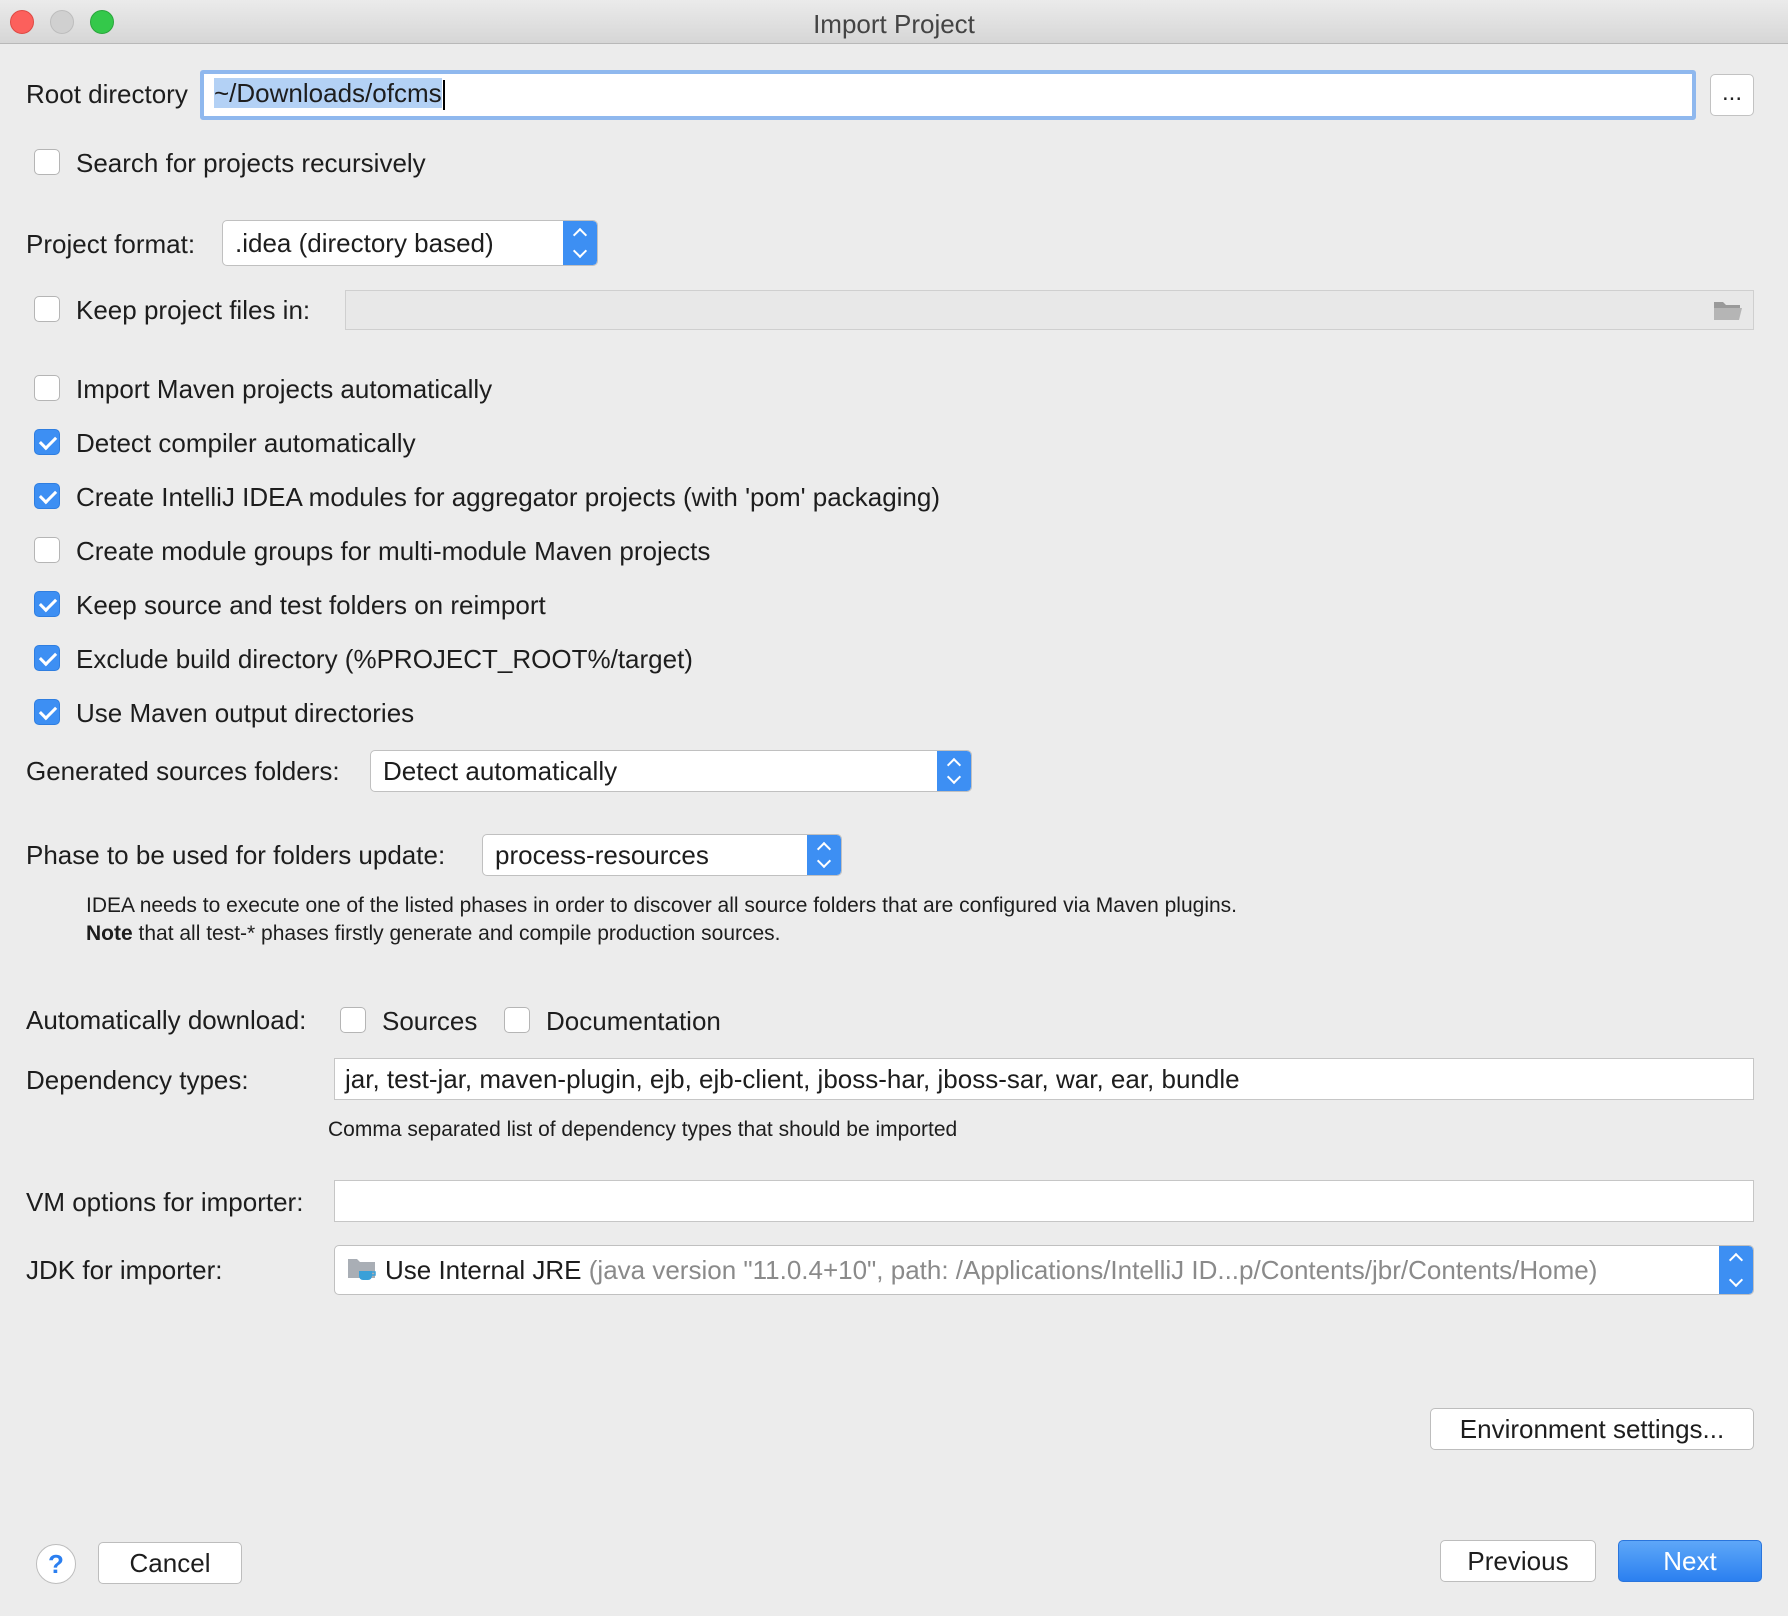 Image resolution: width=1788 pixels, height=1616 pixels. Describe the element at coordinates (47, 162) in the screenshot. I see `search-recursively-checkbox` at that location.